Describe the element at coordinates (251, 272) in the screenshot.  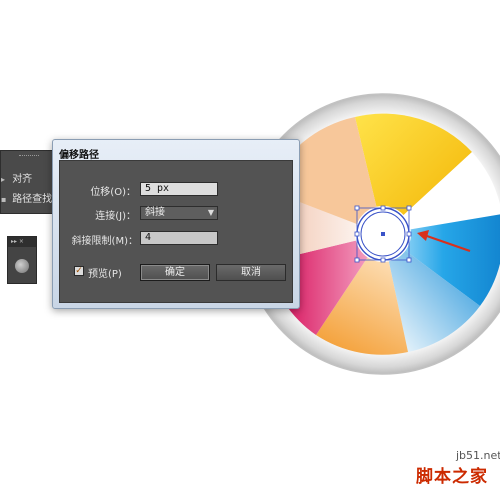
I see `cancel-button: 取消` at that location.